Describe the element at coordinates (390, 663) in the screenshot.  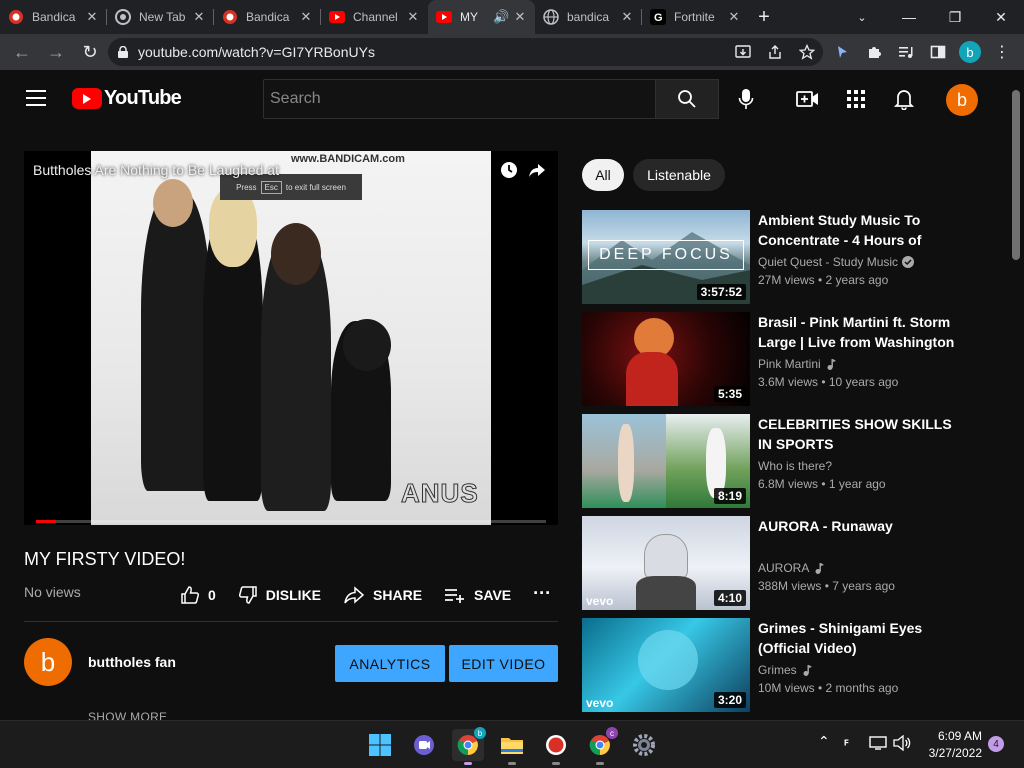
I see `analytics-button: ANALYTICS` at that location.